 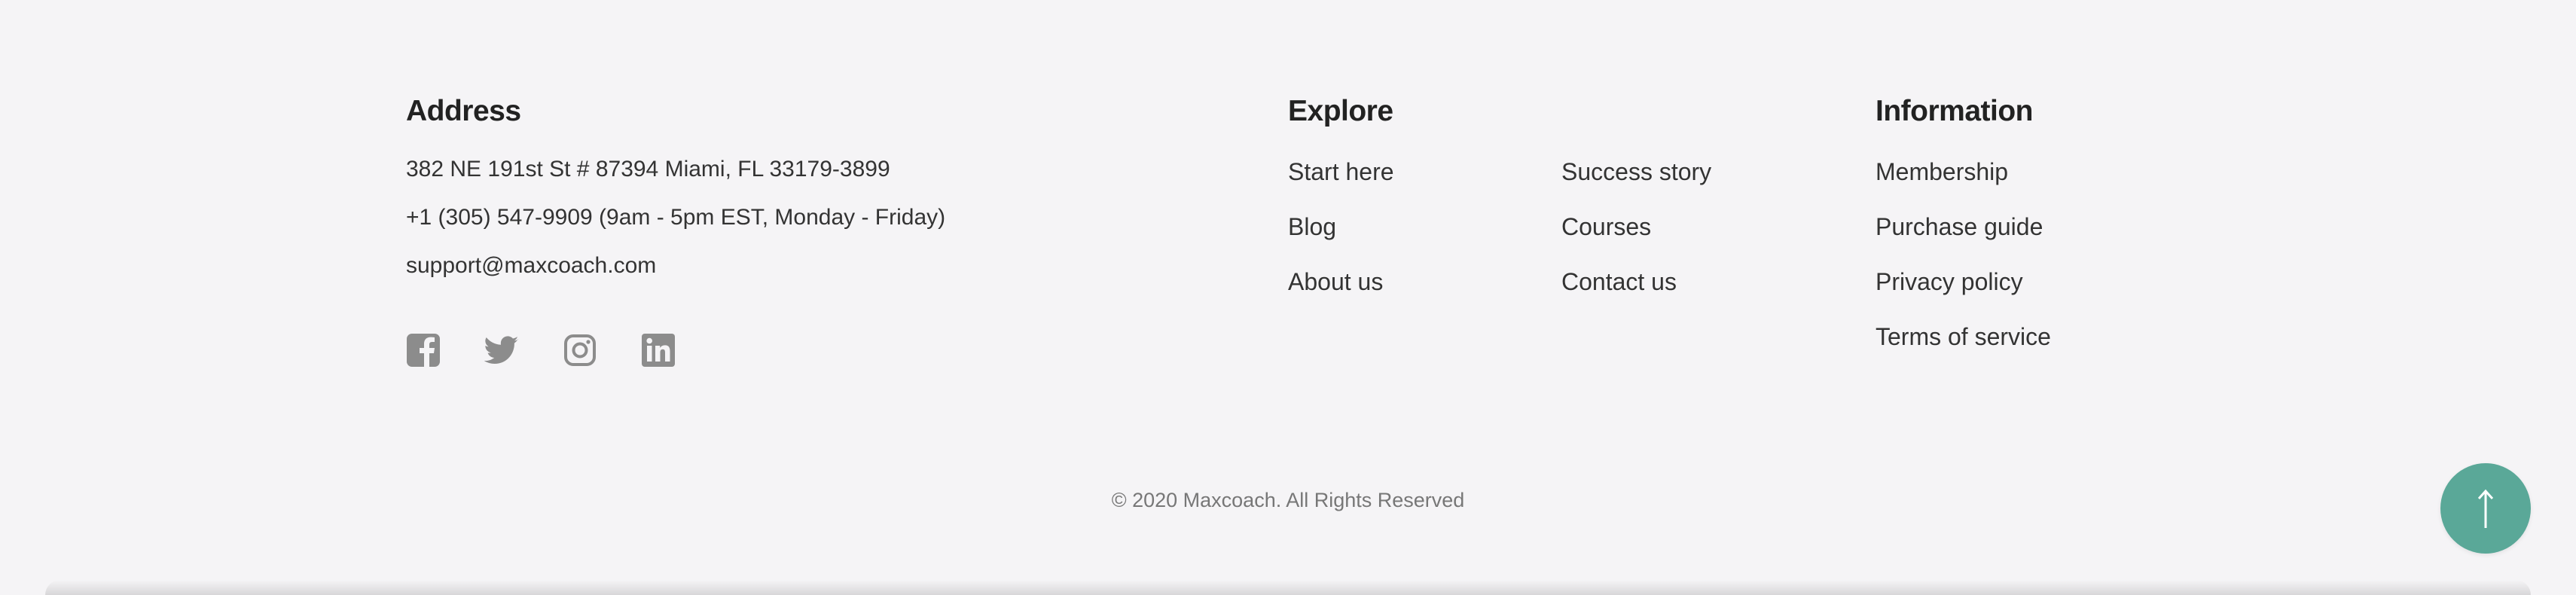 I want to click on information-heading: Information, so click(x=1955, y=111).